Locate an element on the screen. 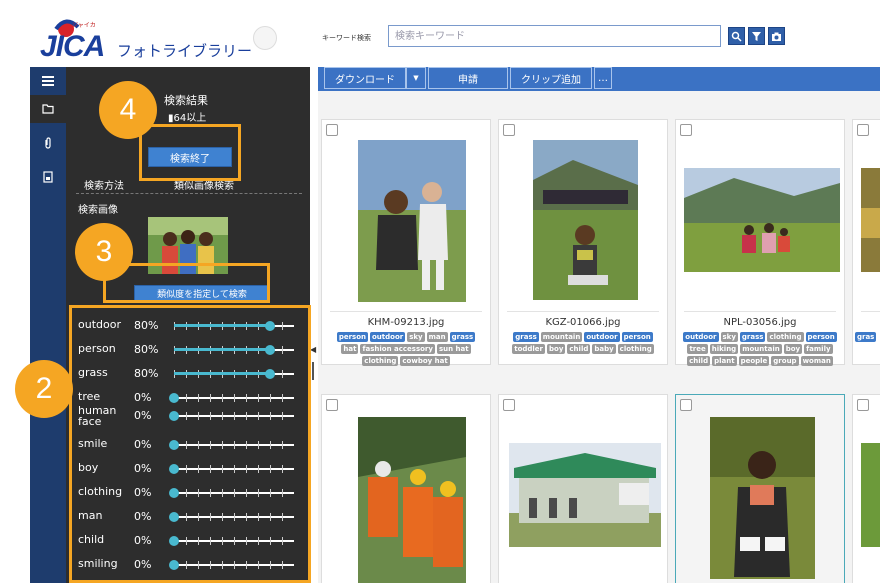  search-input is located at coordinates (554, 36).